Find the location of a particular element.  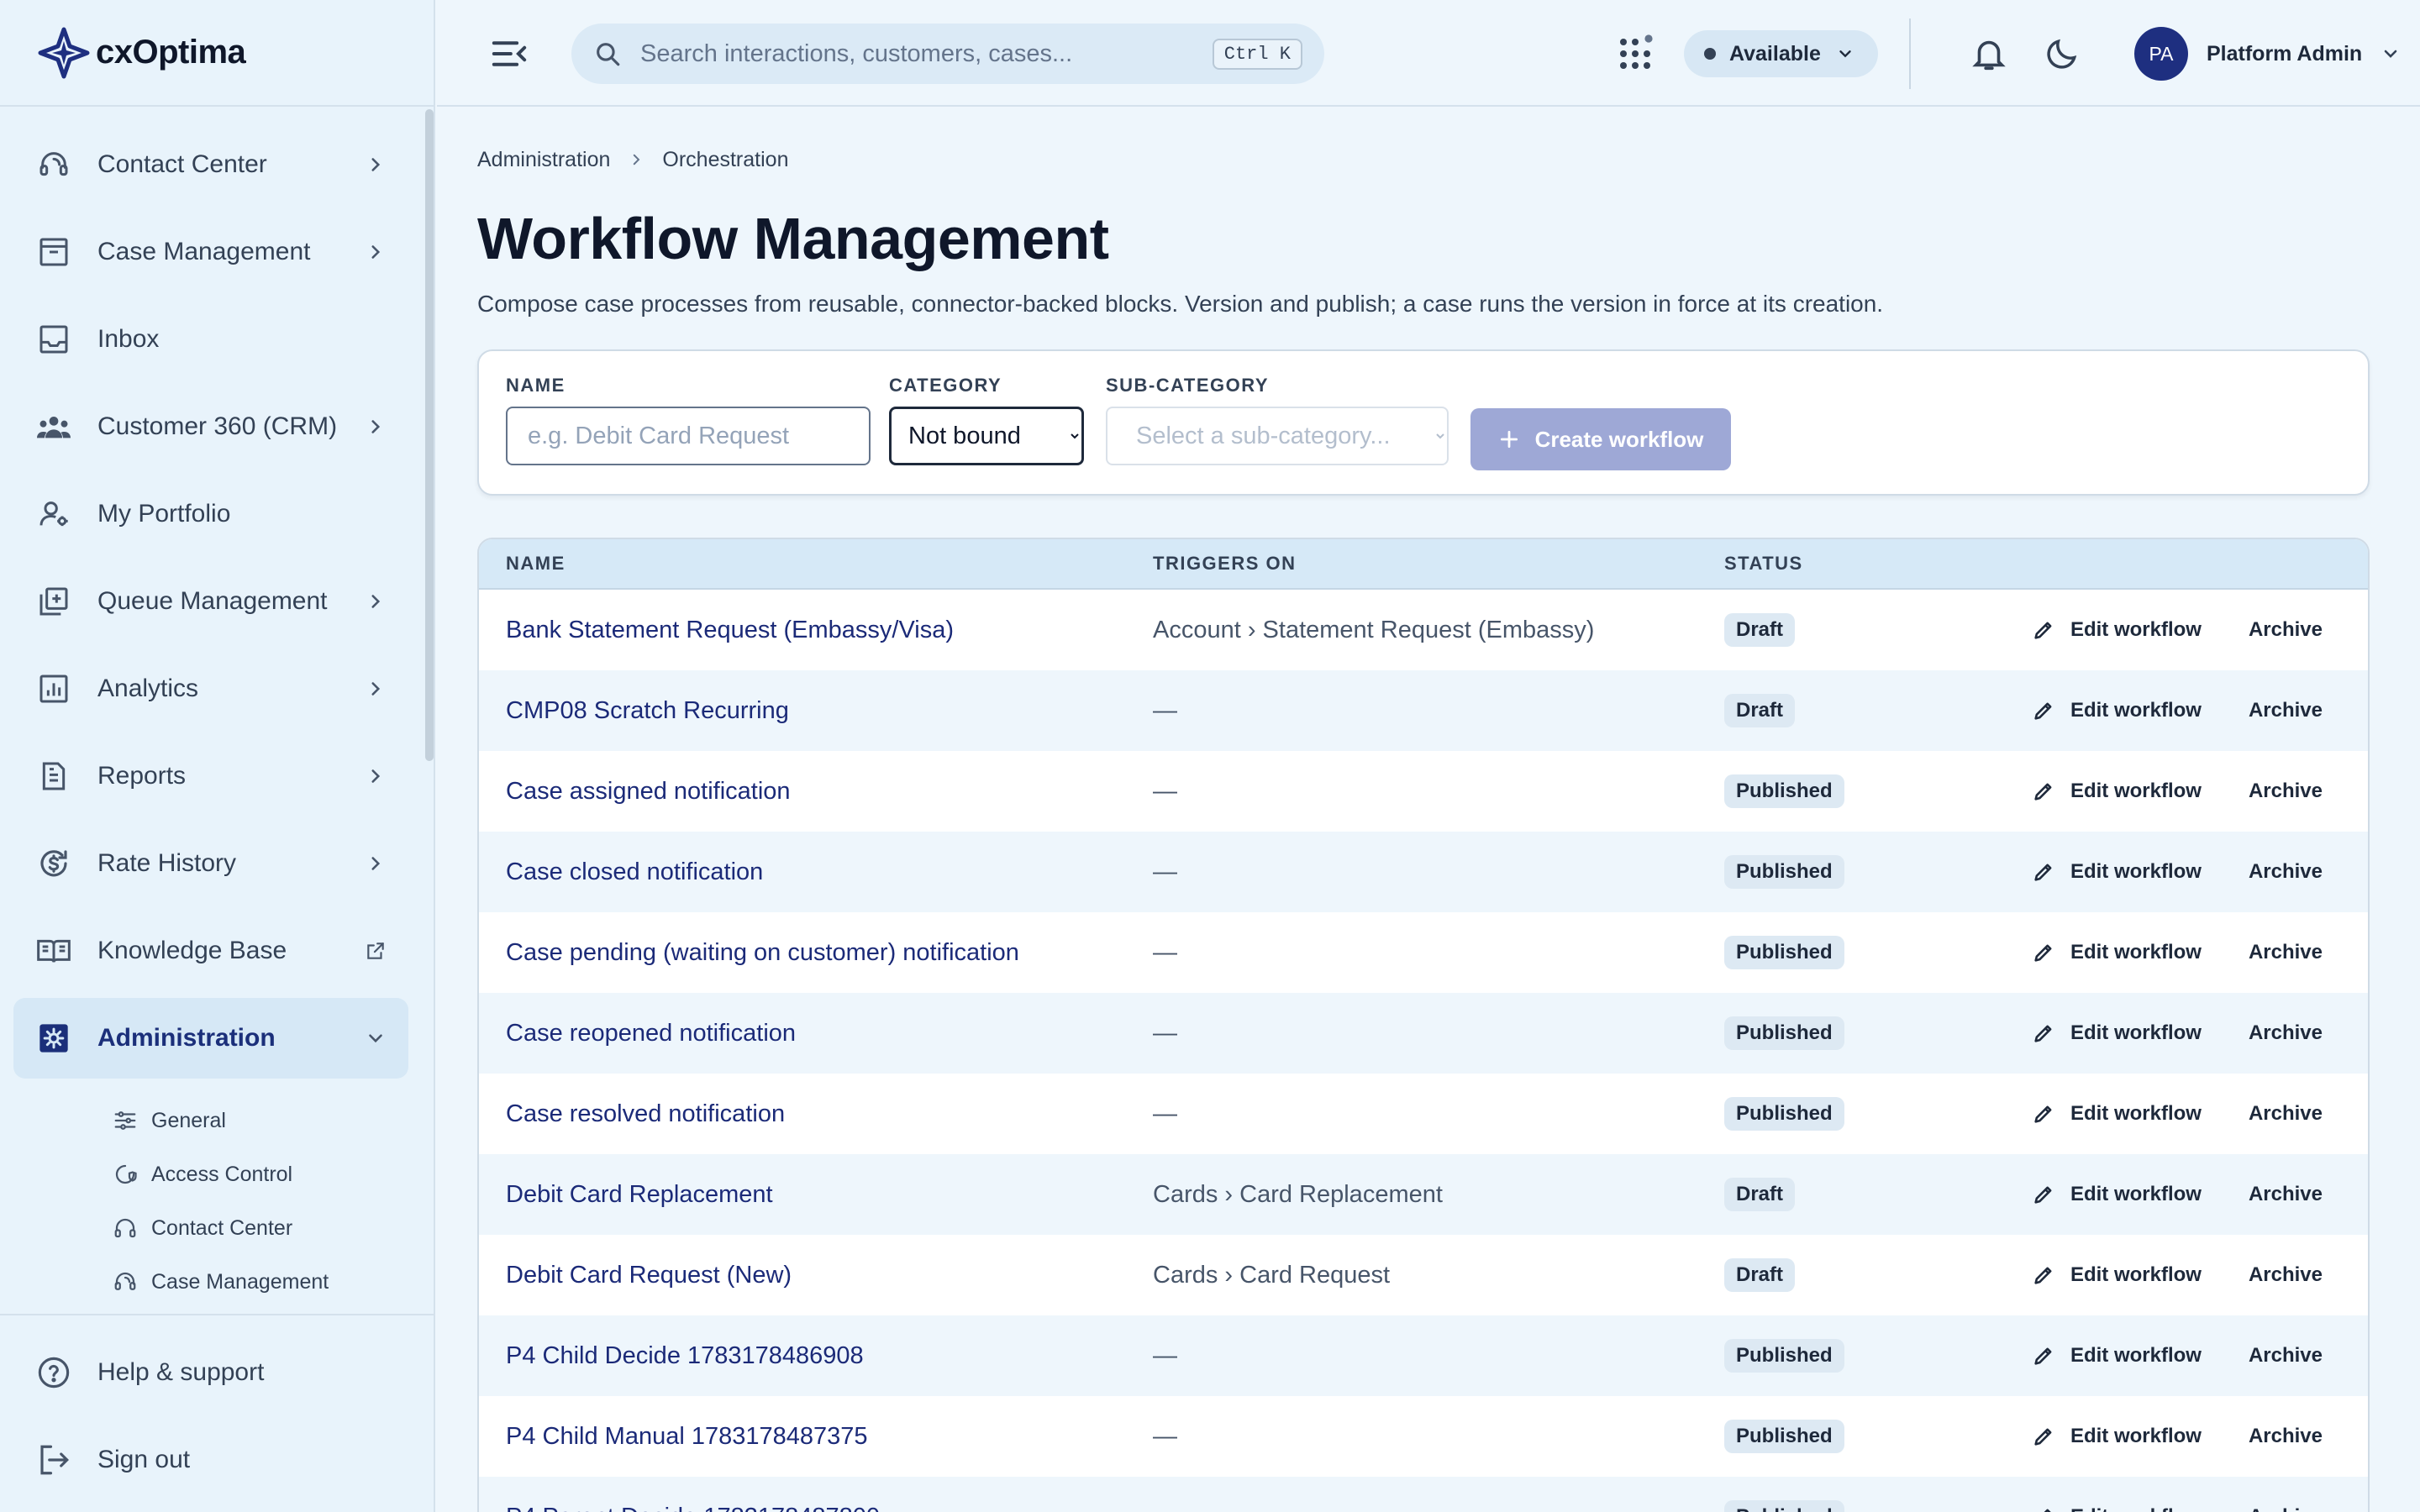

workflow-name-link: P4 Child Manual 1783178487375 is located at coordinates (816, 1437).